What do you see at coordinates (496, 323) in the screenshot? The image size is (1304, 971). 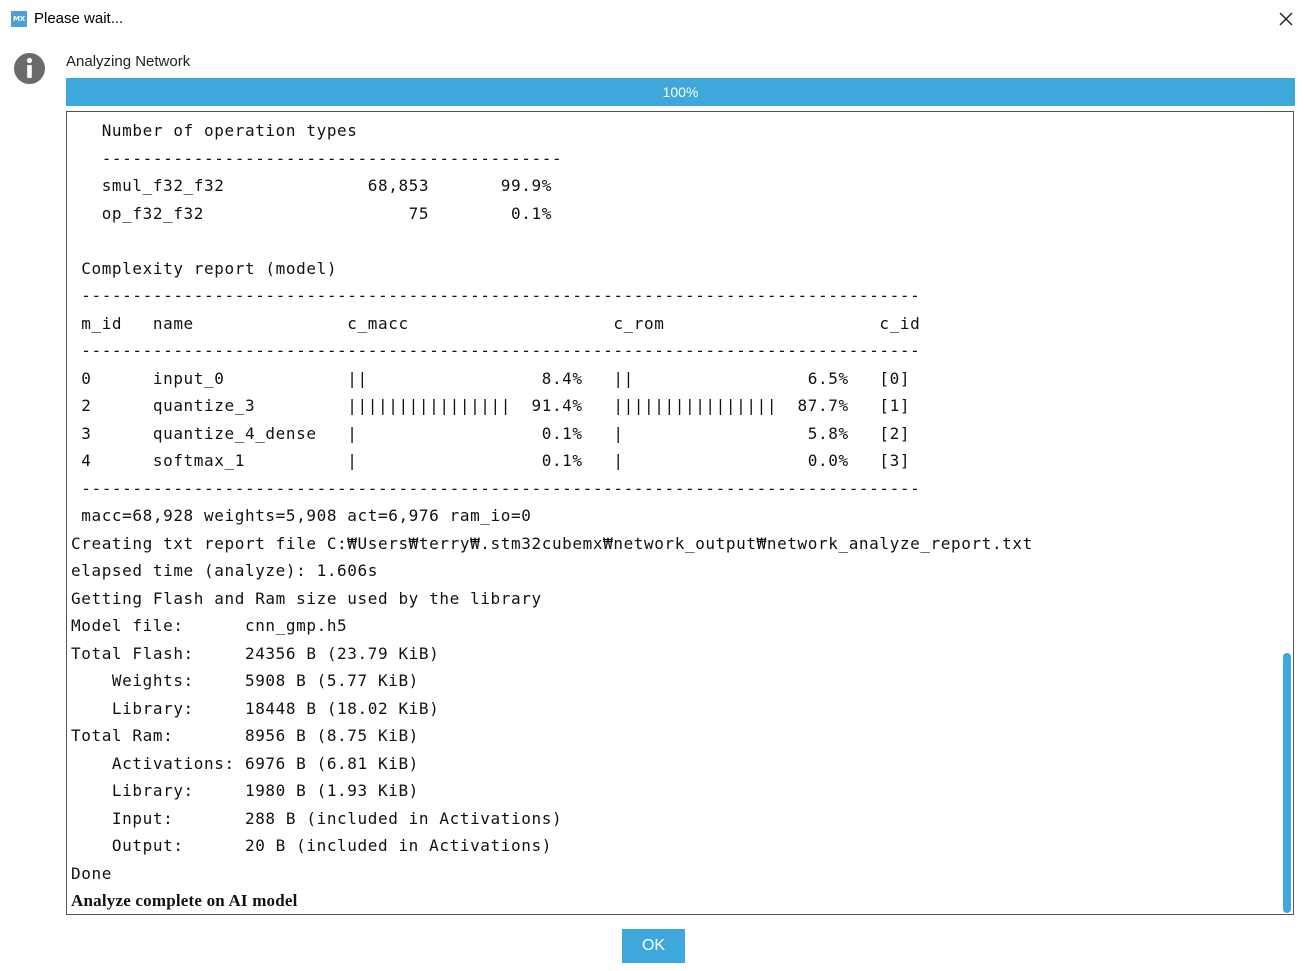 I see `console-line: m_id name c_macc c_rom c_id` at bounding box center [496, 323].